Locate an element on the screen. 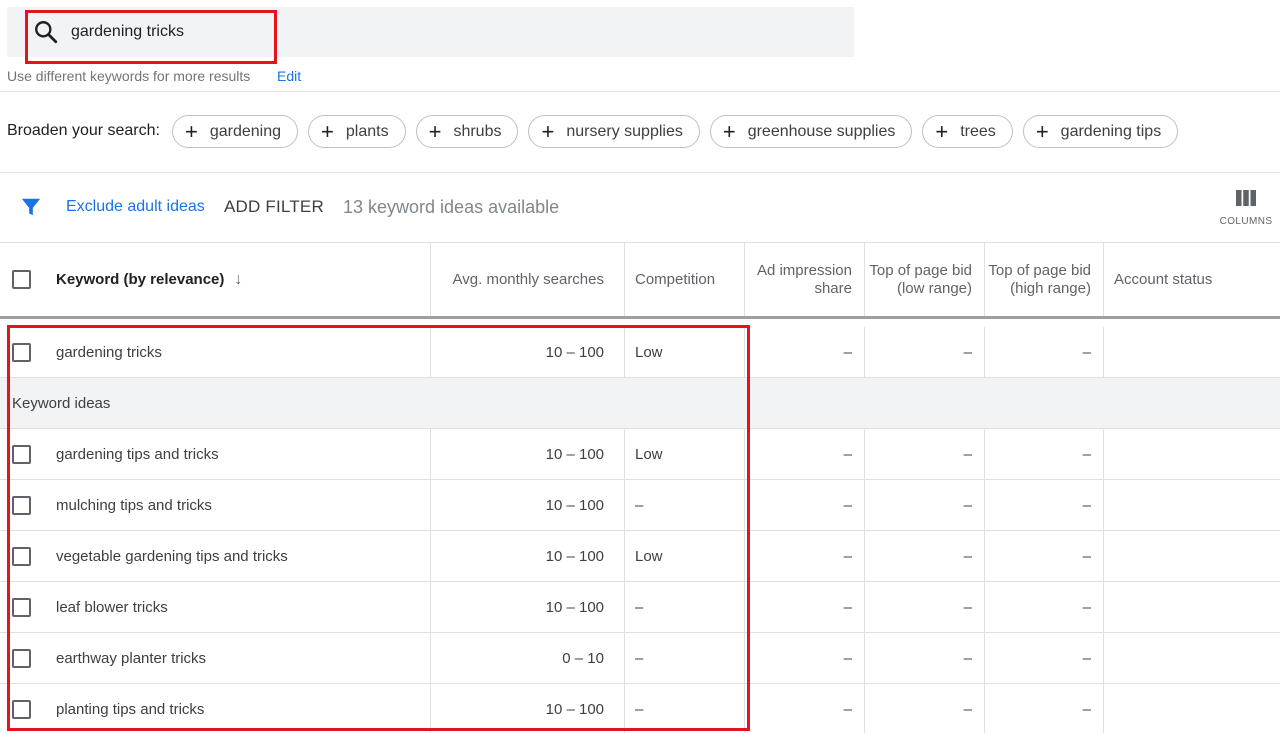 This screenshot has width=1280, height=733. exclude-adult-ideas-filter: Exclude adult ideas is located at coordinates (135, 207).